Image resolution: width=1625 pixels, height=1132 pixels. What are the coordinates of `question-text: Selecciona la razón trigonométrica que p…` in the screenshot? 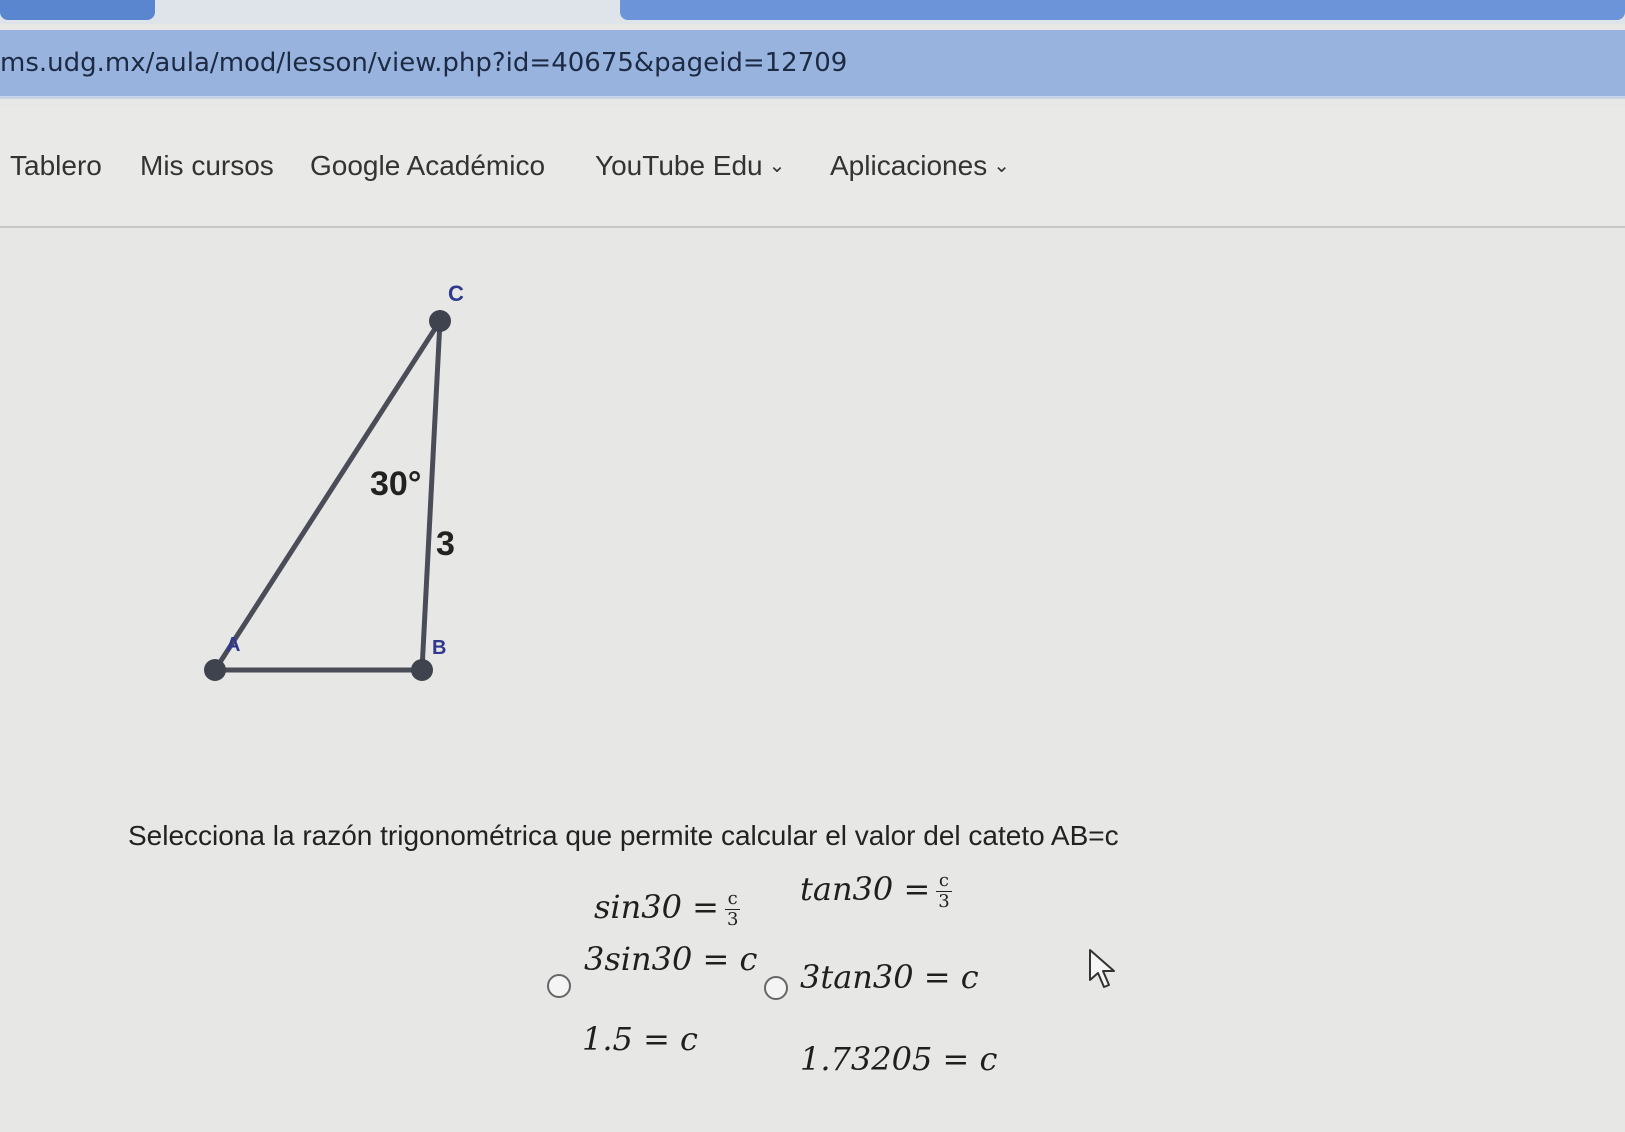 It's located at (623, 835).